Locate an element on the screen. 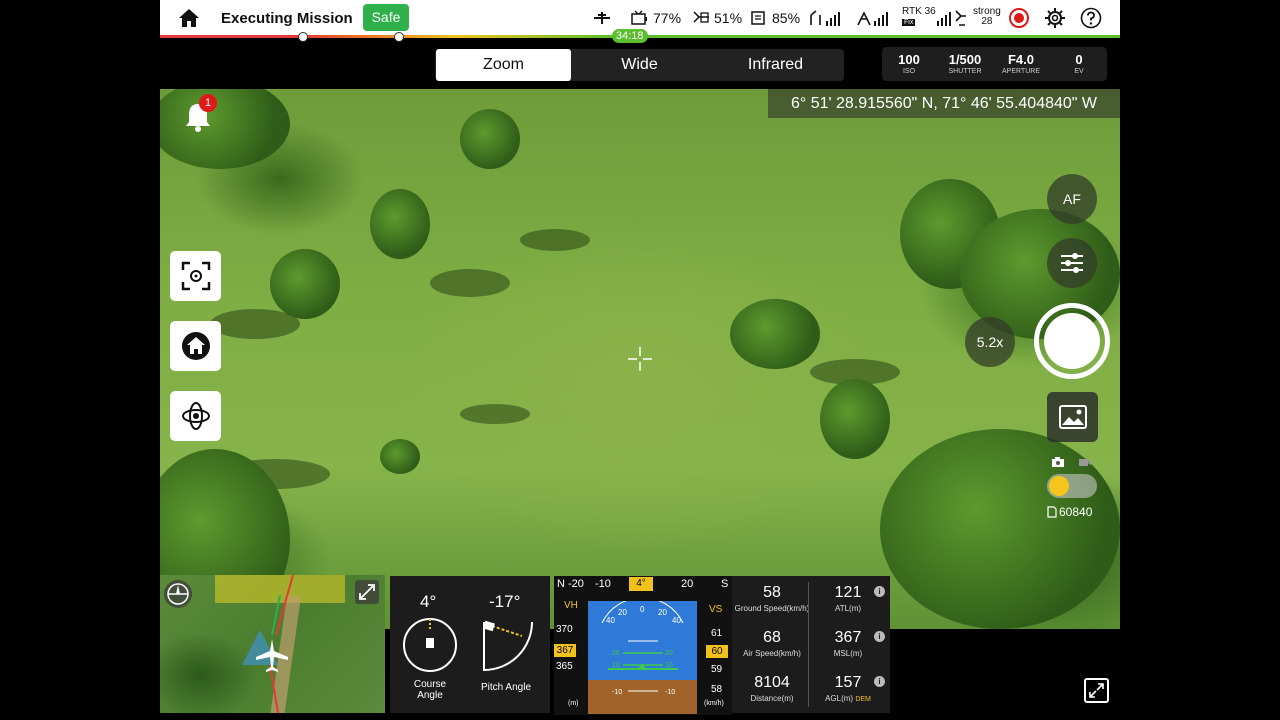 The width and height of the screenshot is (1280, 720). video-mode-icon is located at coordinates (1085, 462).